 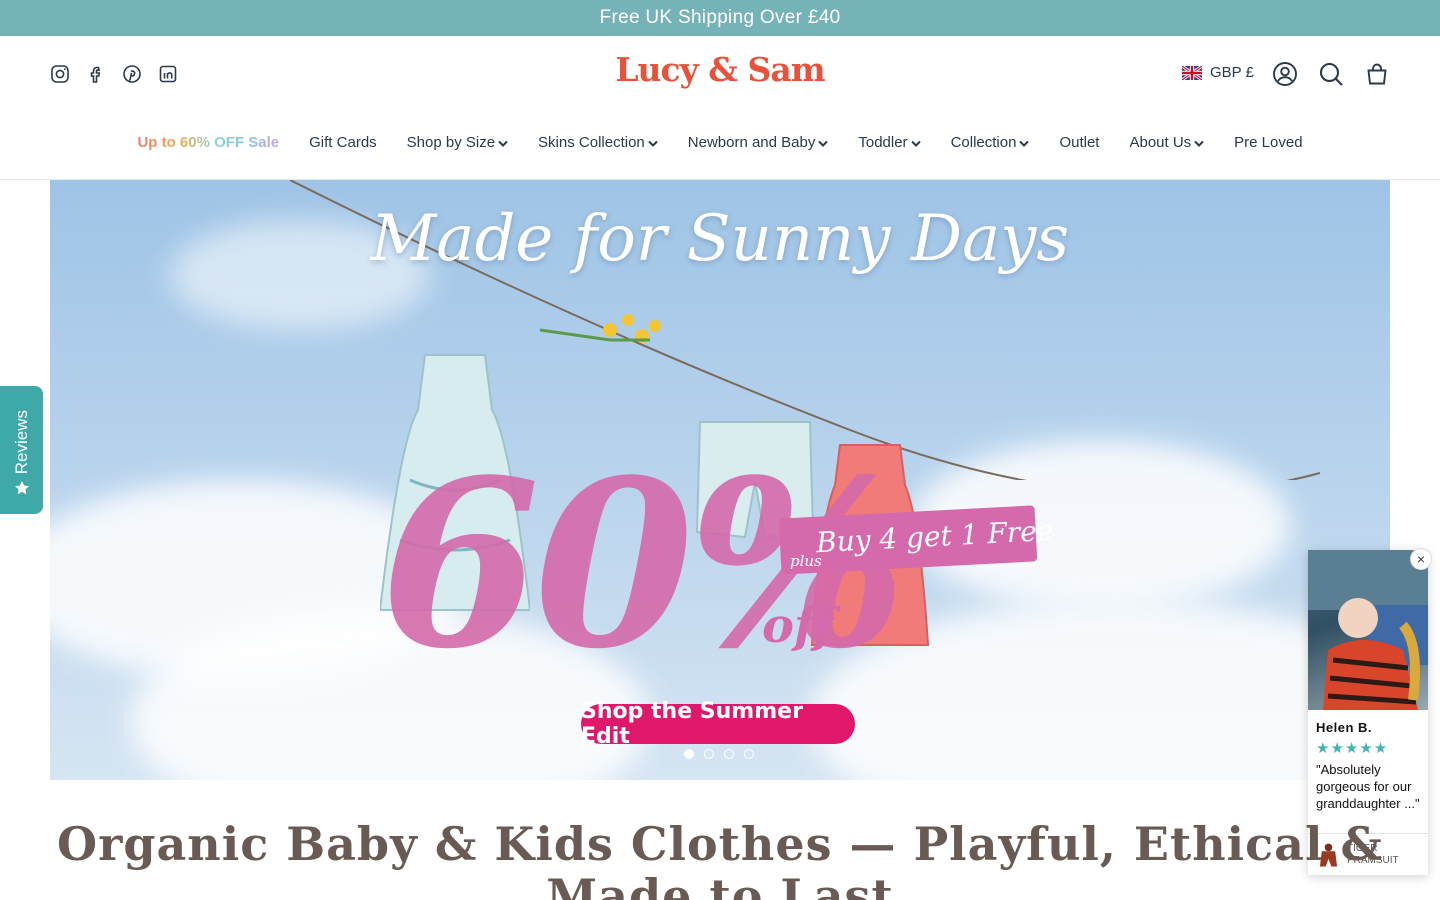 What do you see at coordinates (60, 74) in the screenshot?
I see `instagram-icon` at bounding box center [60, 74].